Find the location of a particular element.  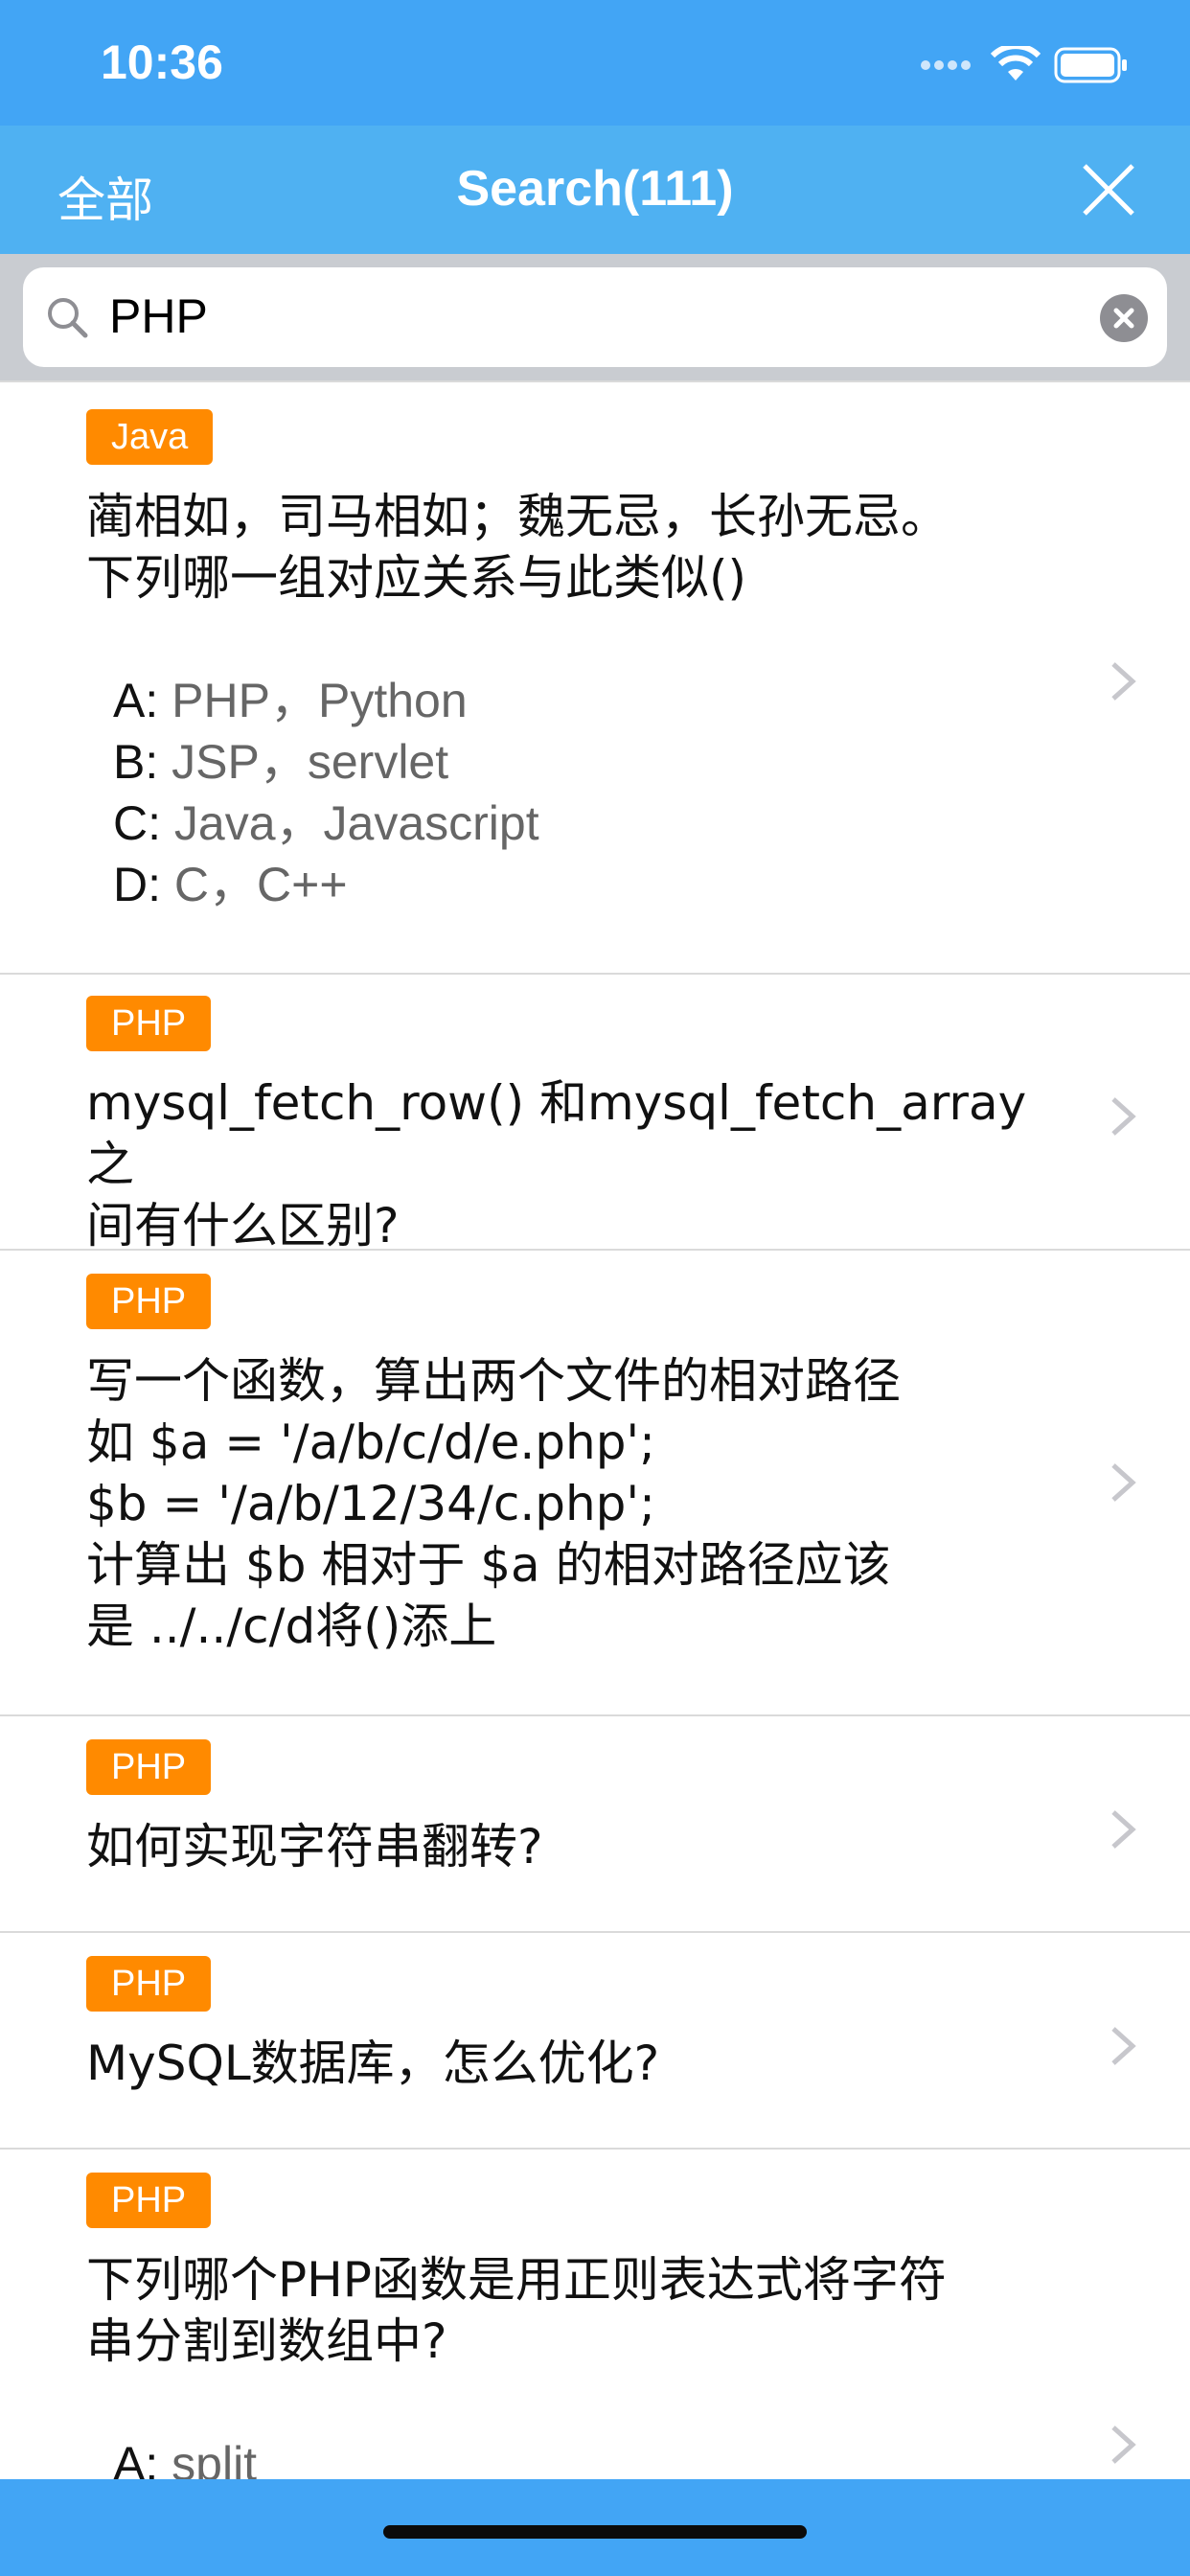

nav-bar: 全部 Search(111) is located at coordinates (595, 190).